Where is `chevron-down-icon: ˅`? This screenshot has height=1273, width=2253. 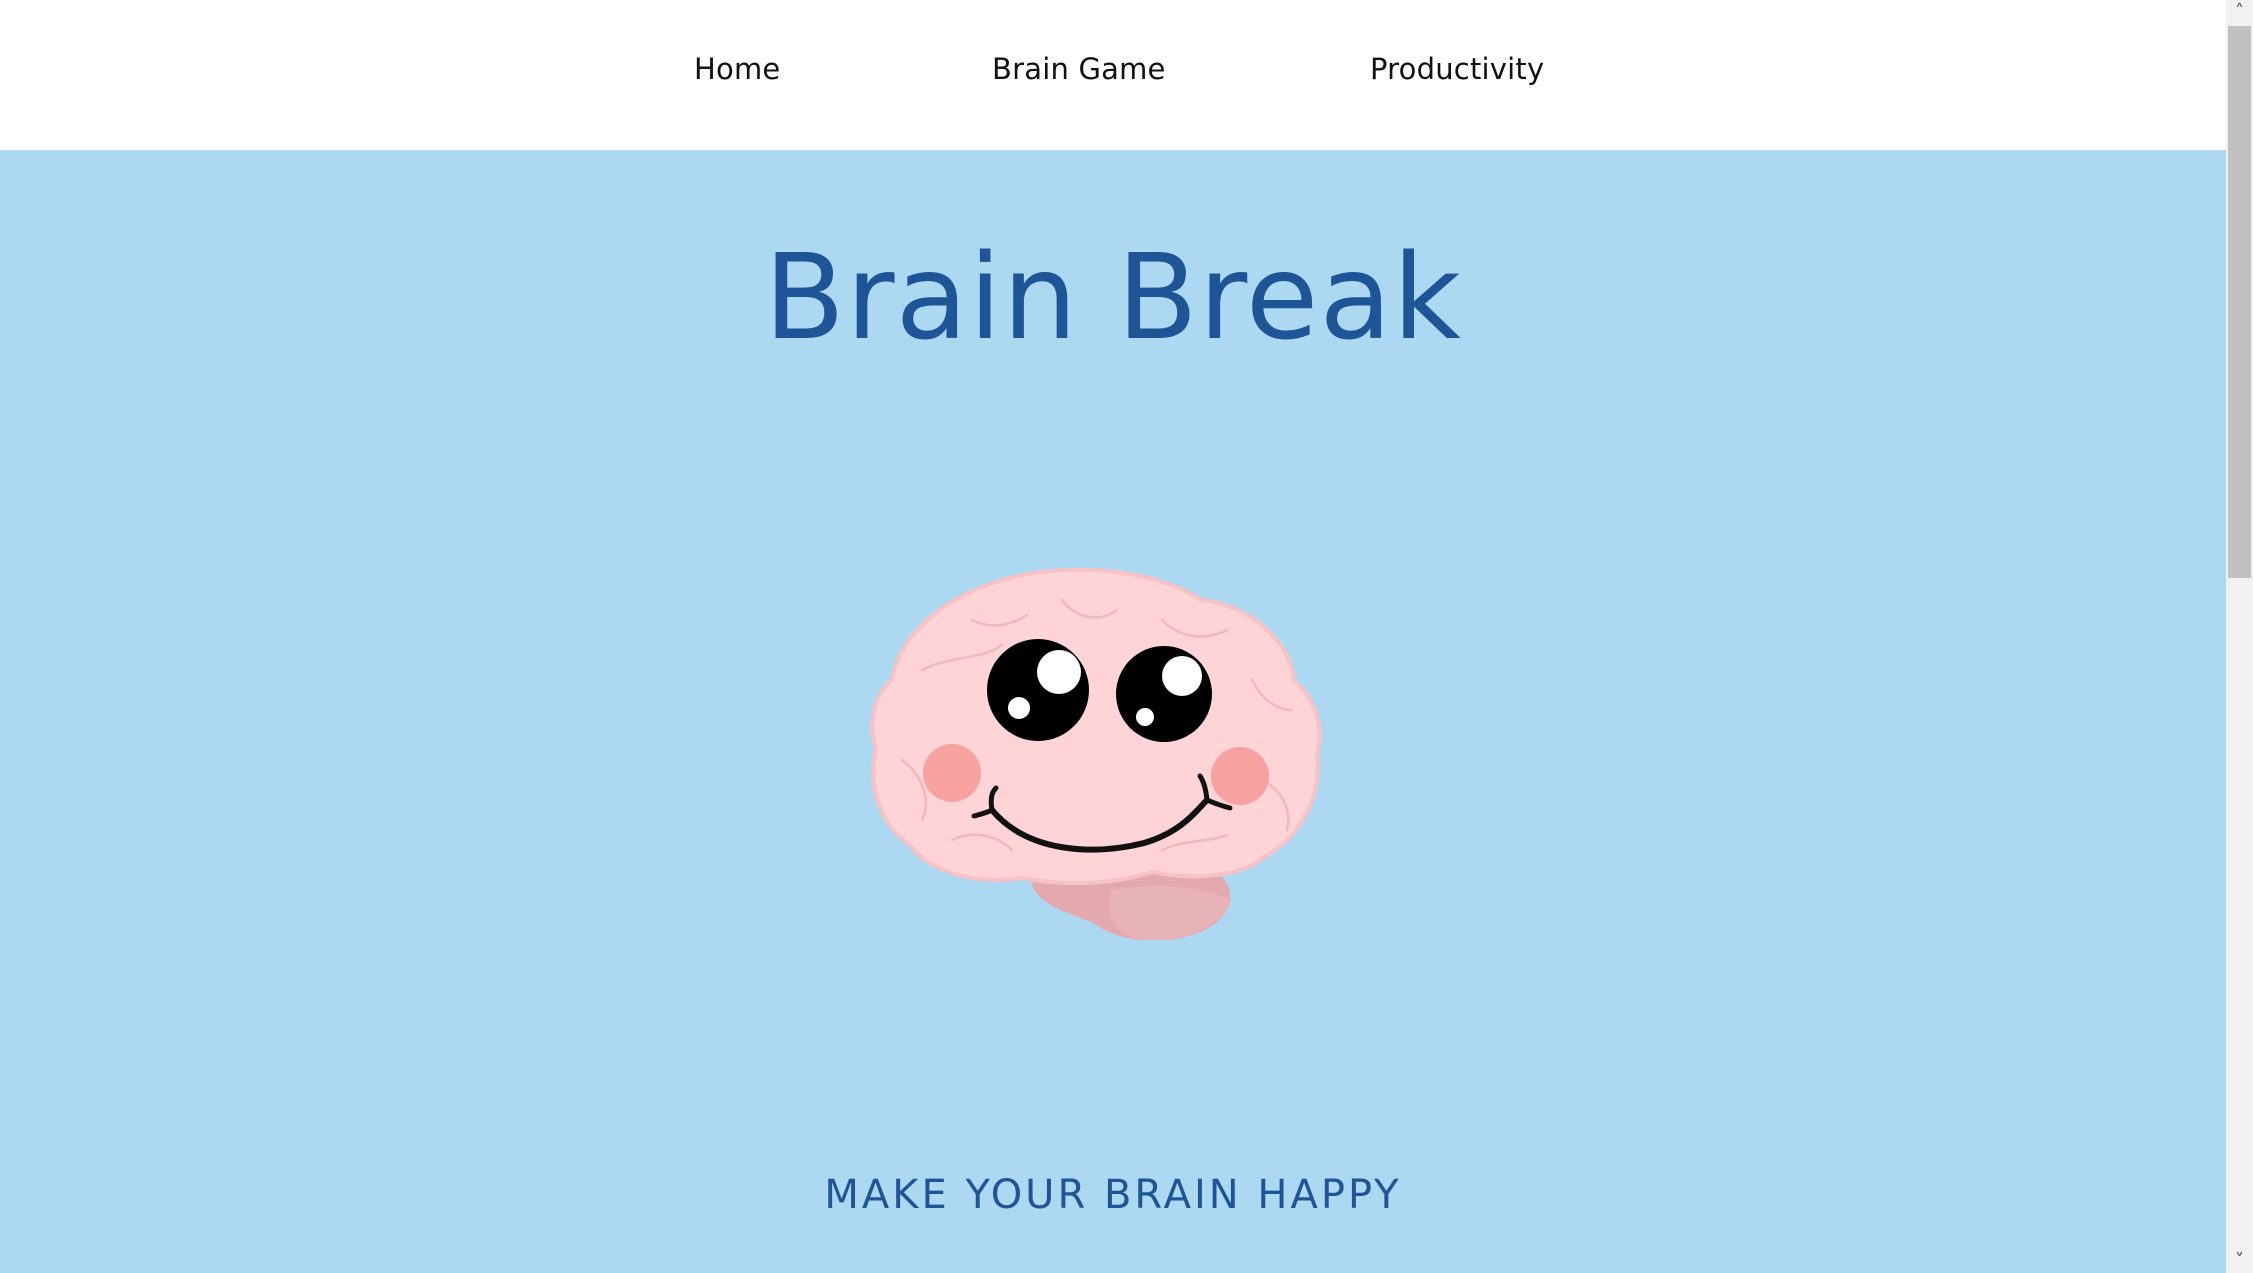
chevron-down-icon: ˅ is located at coordinates (2239, 1261).